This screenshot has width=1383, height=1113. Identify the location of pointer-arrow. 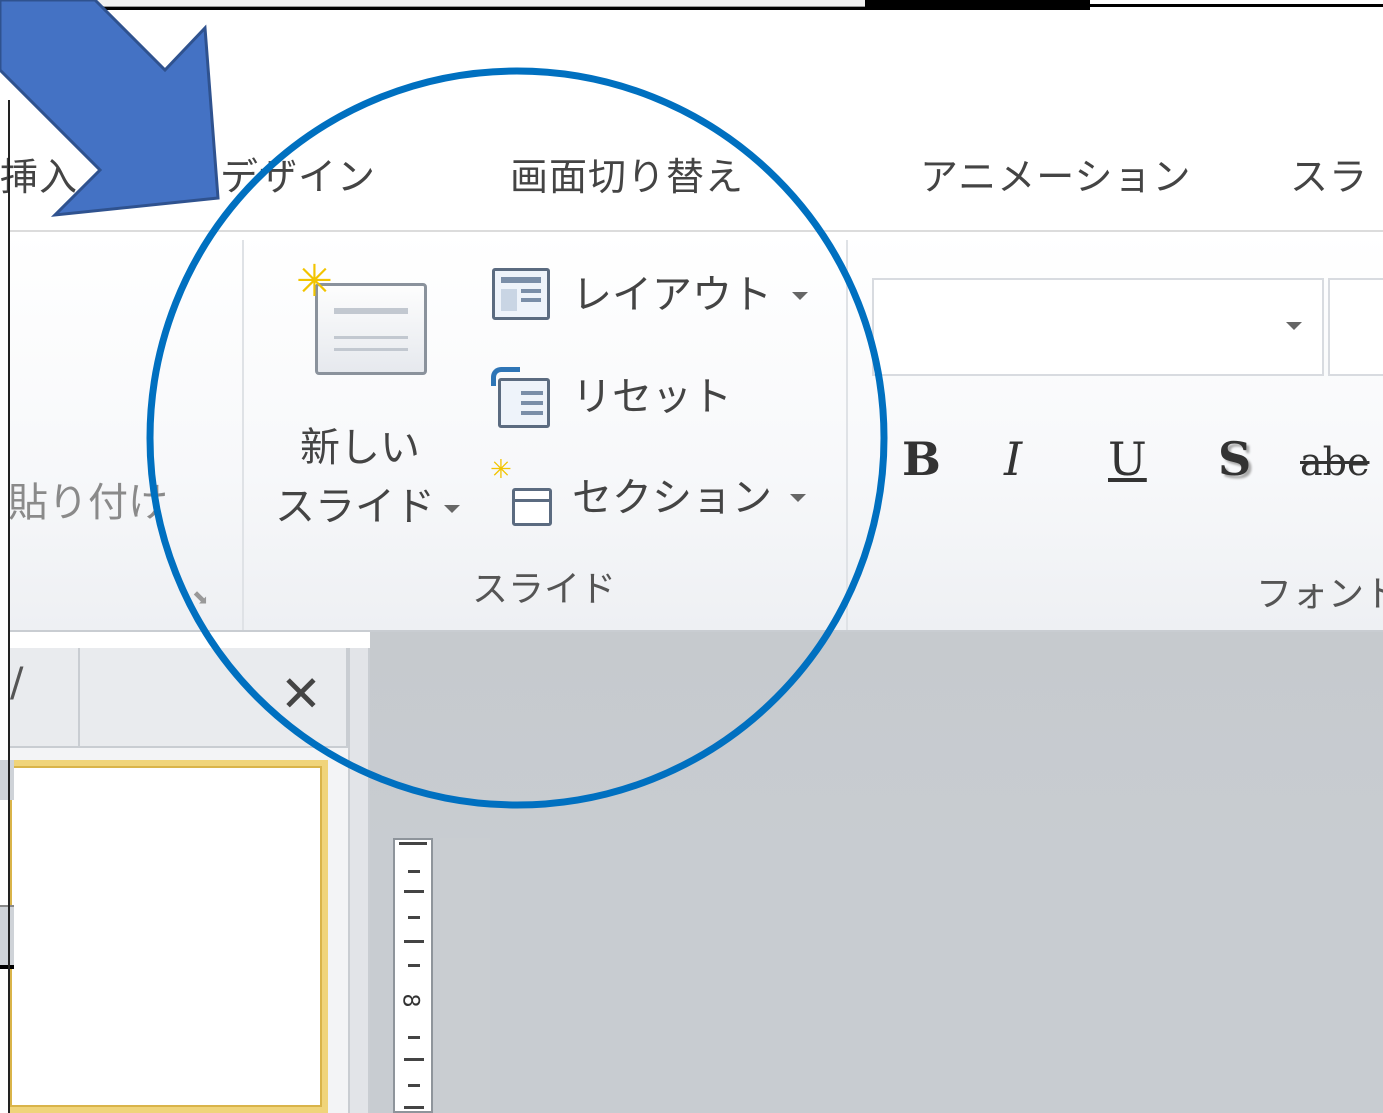
(110, 108).